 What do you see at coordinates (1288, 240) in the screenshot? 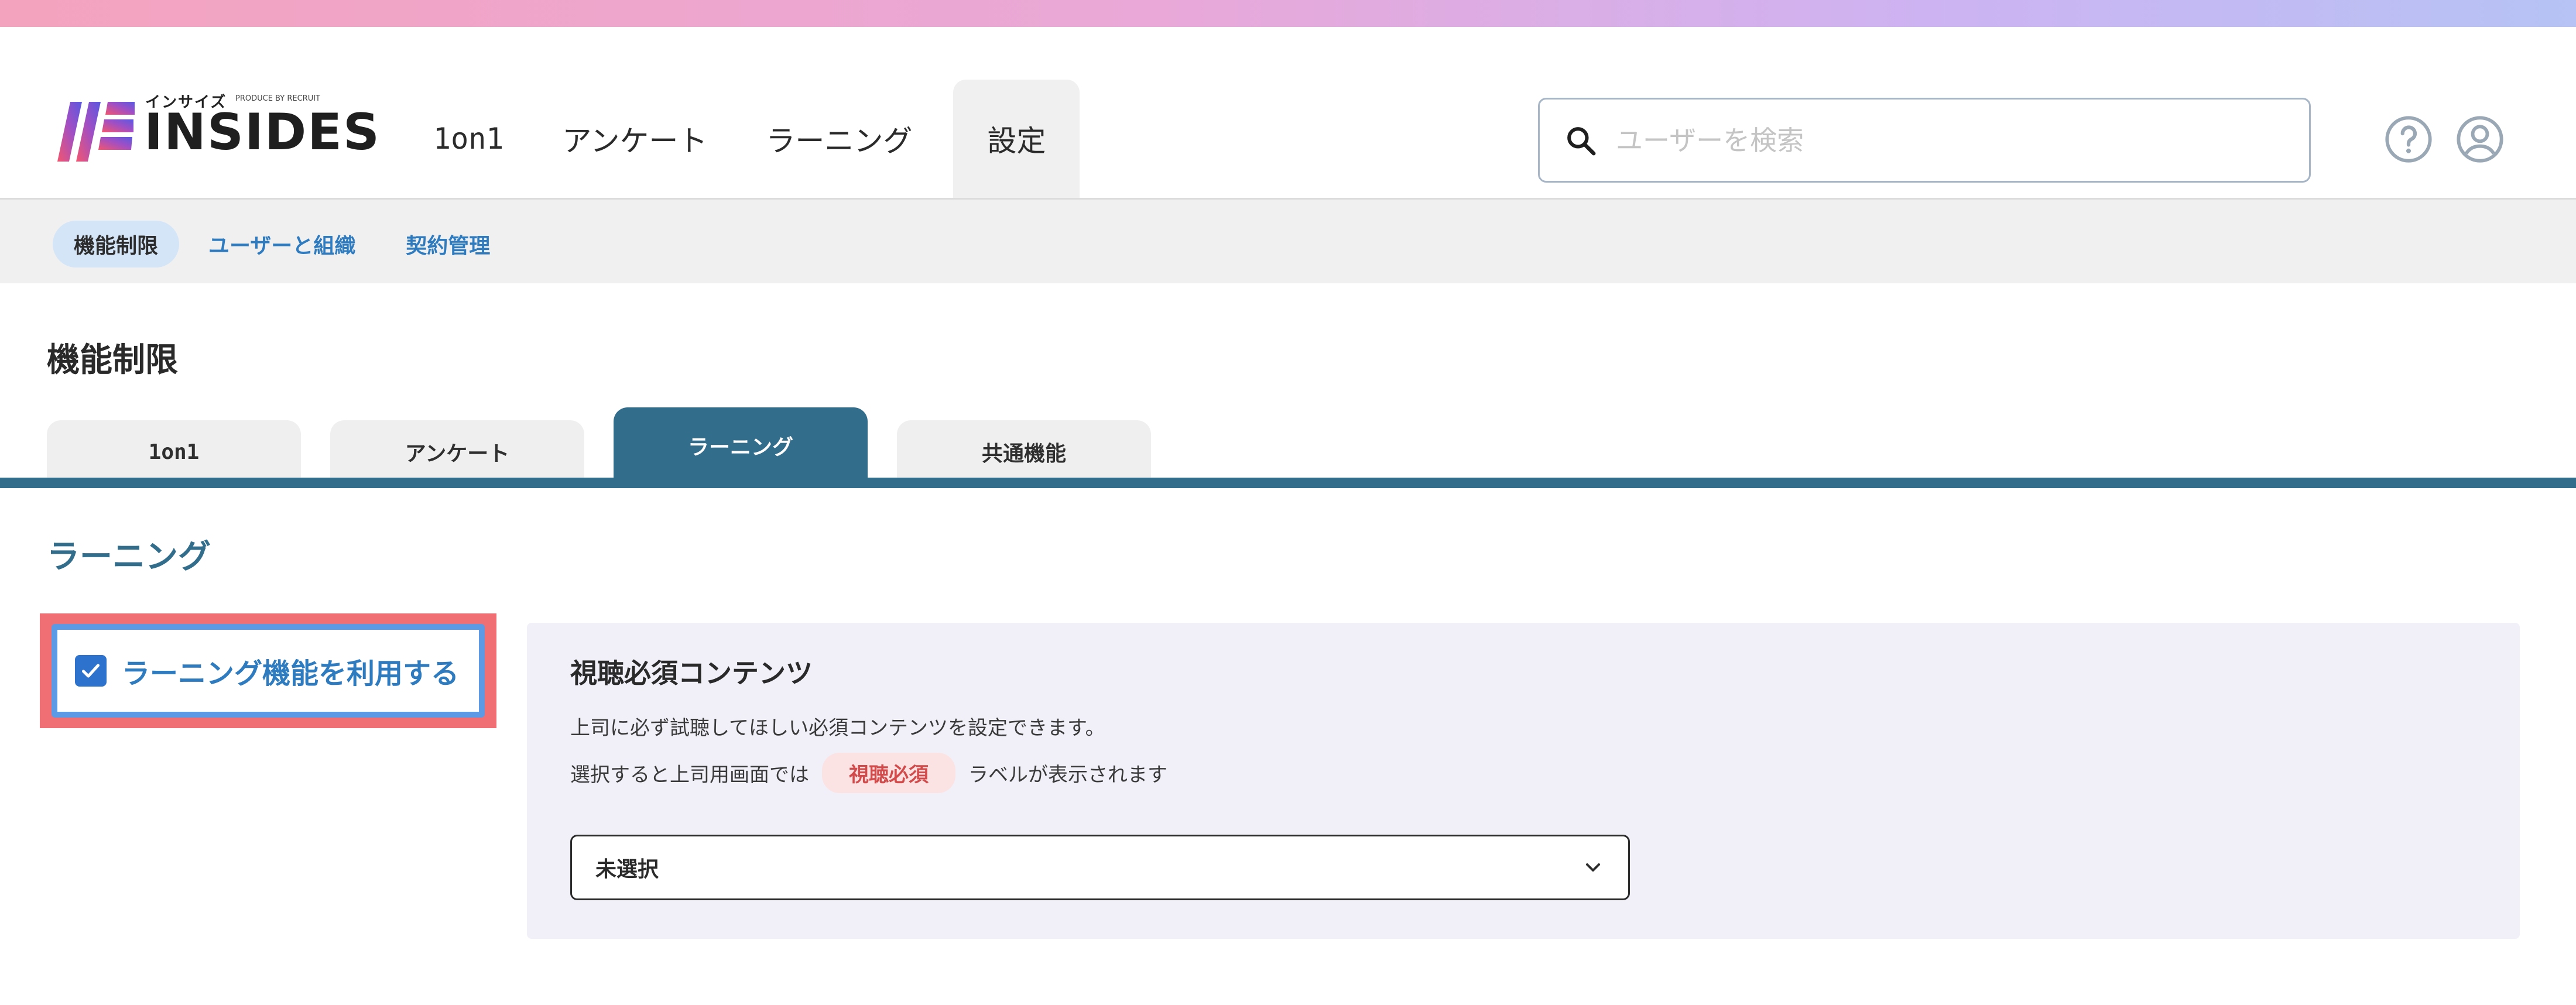
I see `settings-subnav: 機能制限 ユーザーと組織 契約管理` at bounding box center [1288, 240].